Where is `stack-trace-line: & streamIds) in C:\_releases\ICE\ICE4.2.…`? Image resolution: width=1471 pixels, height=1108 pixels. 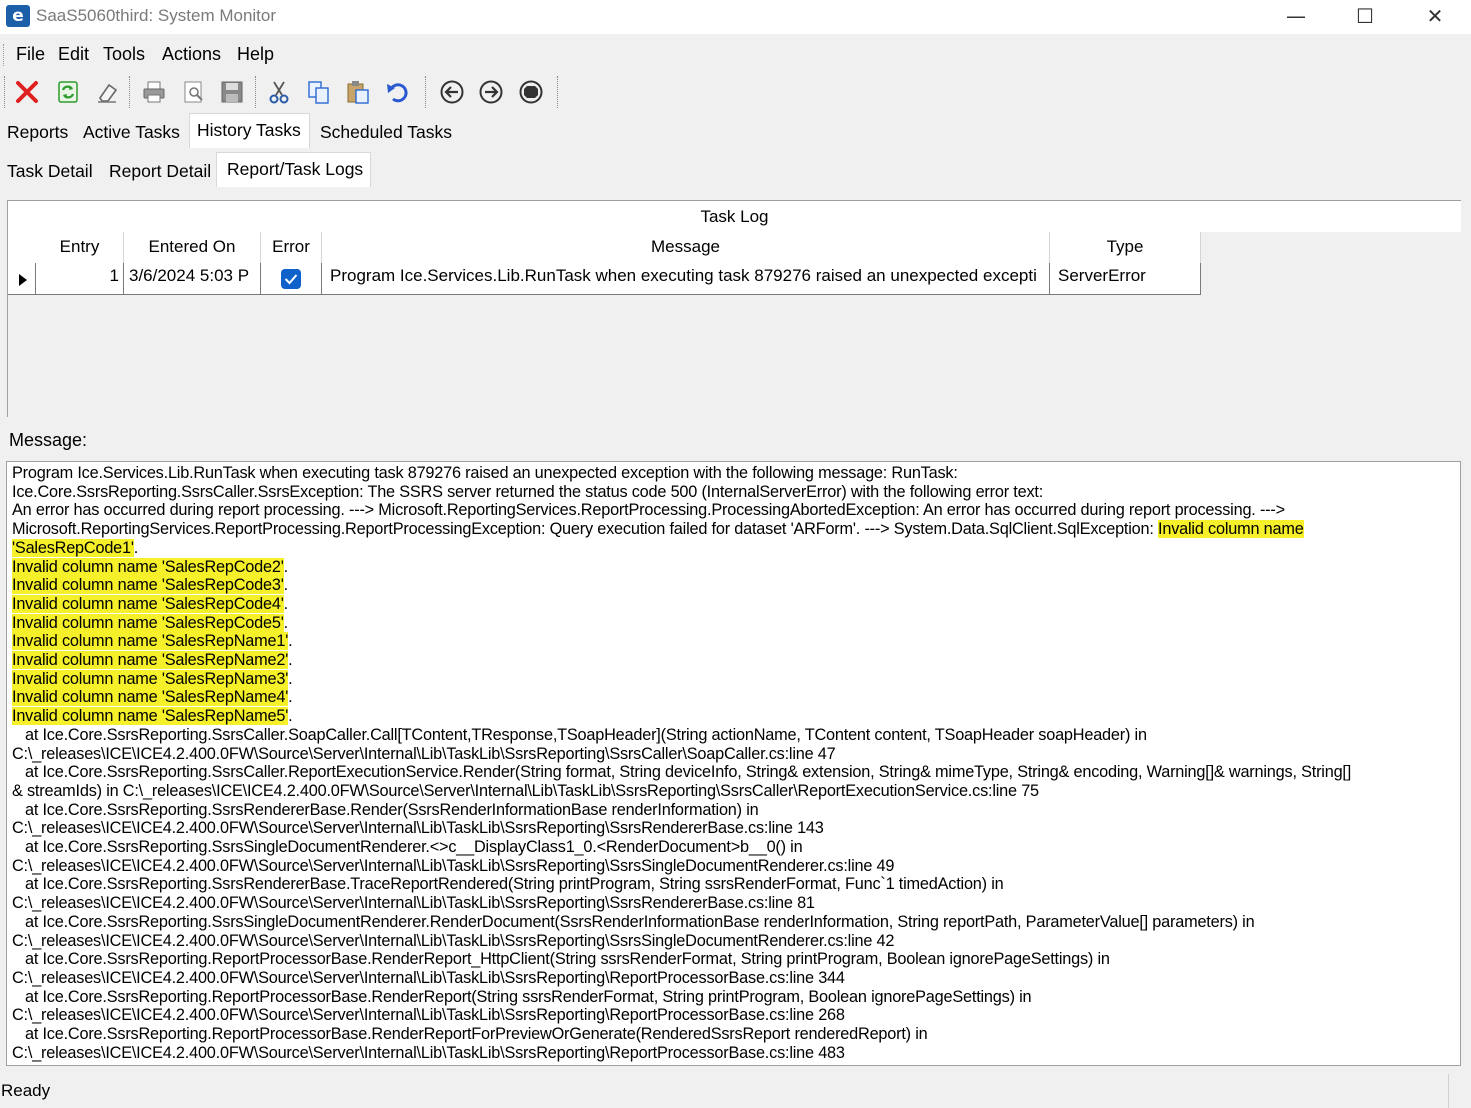 stack-trace-line: & streamIds) in C:\_releases\ICE\ICE4.2.… is located at coordinates (525, 790).